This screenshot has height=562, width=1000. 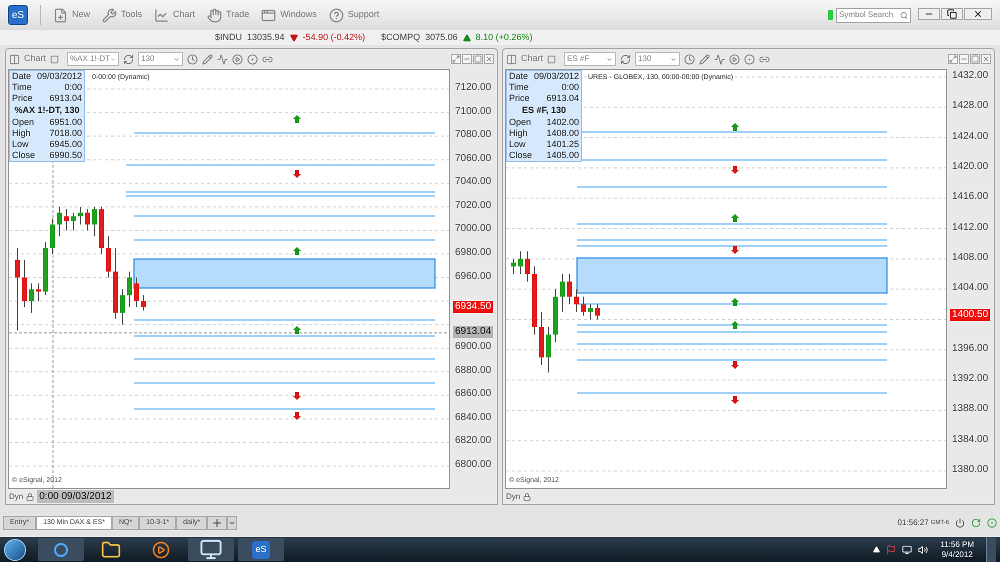 What do you see at coordinates (590, 59) in the screenshot?
I see `symbol-dropdown: ES #F` at bounding box center [590, 59].